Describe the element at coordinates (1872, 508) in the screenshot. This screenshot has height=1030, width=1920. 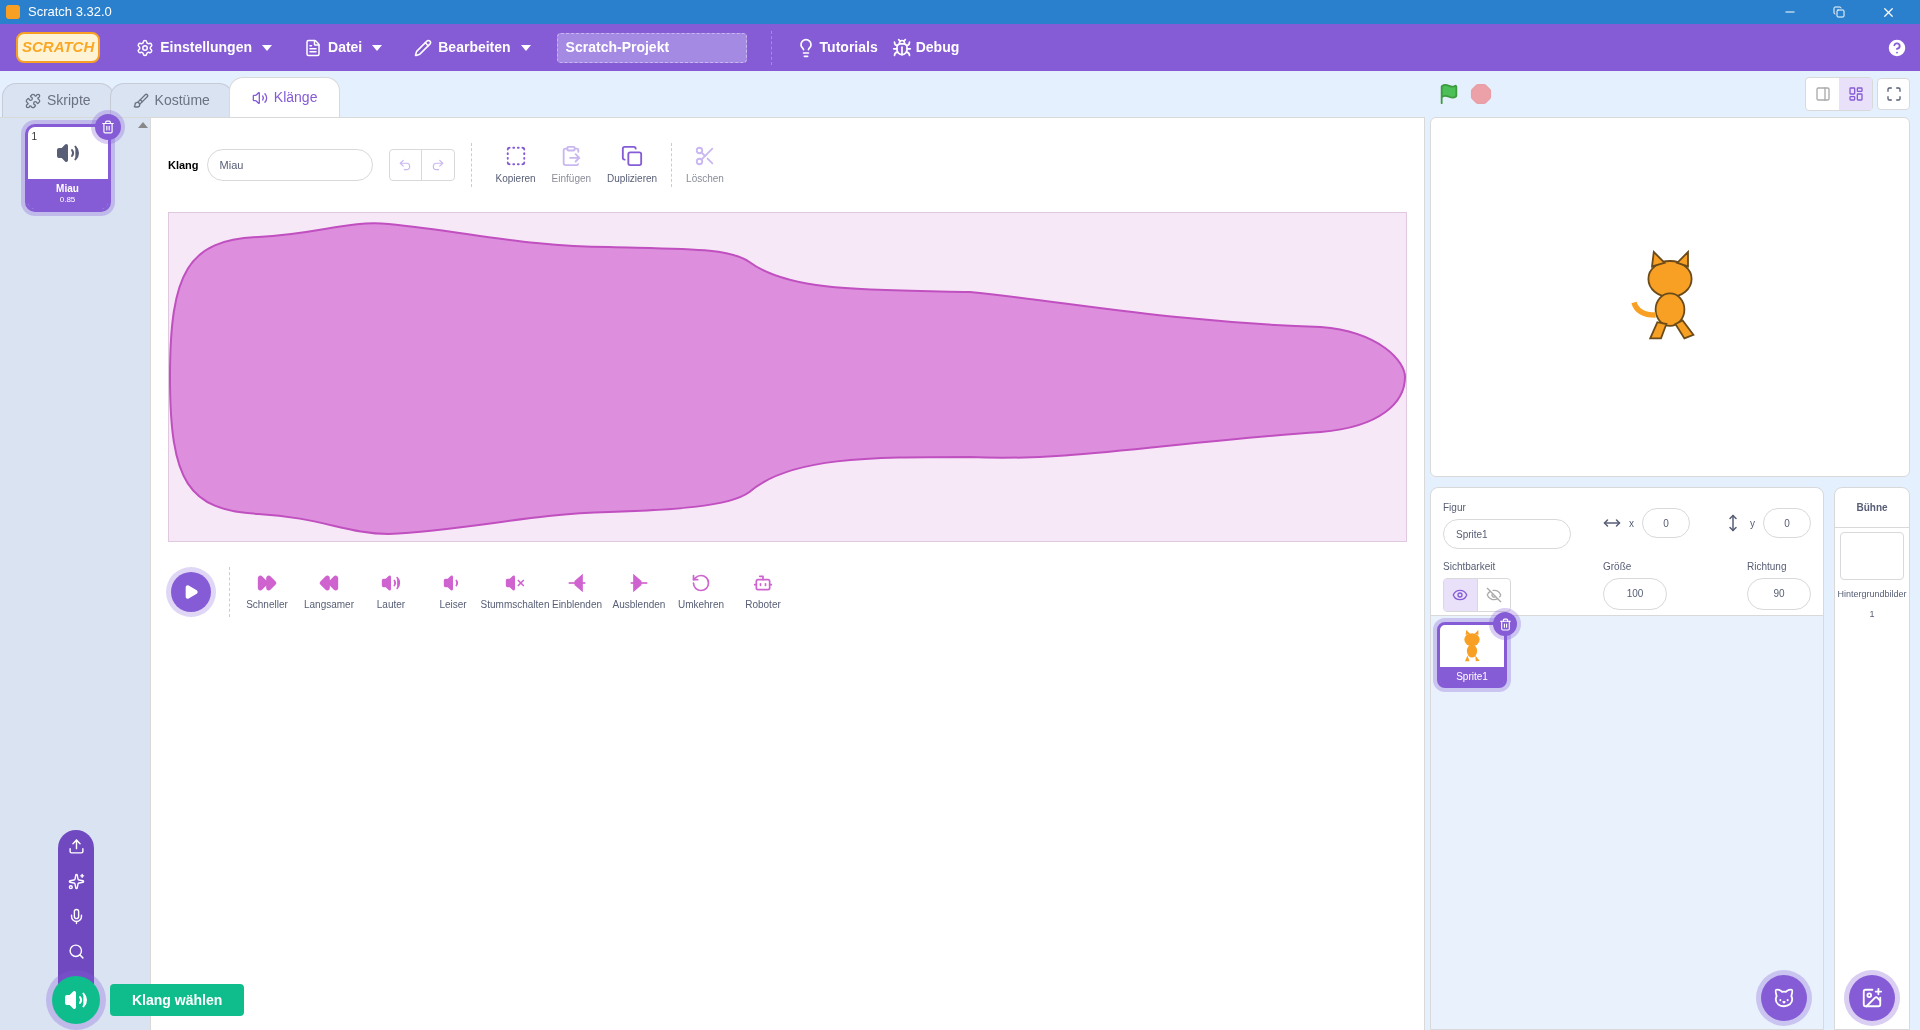
I see `stage-title: Bühne` at that location.